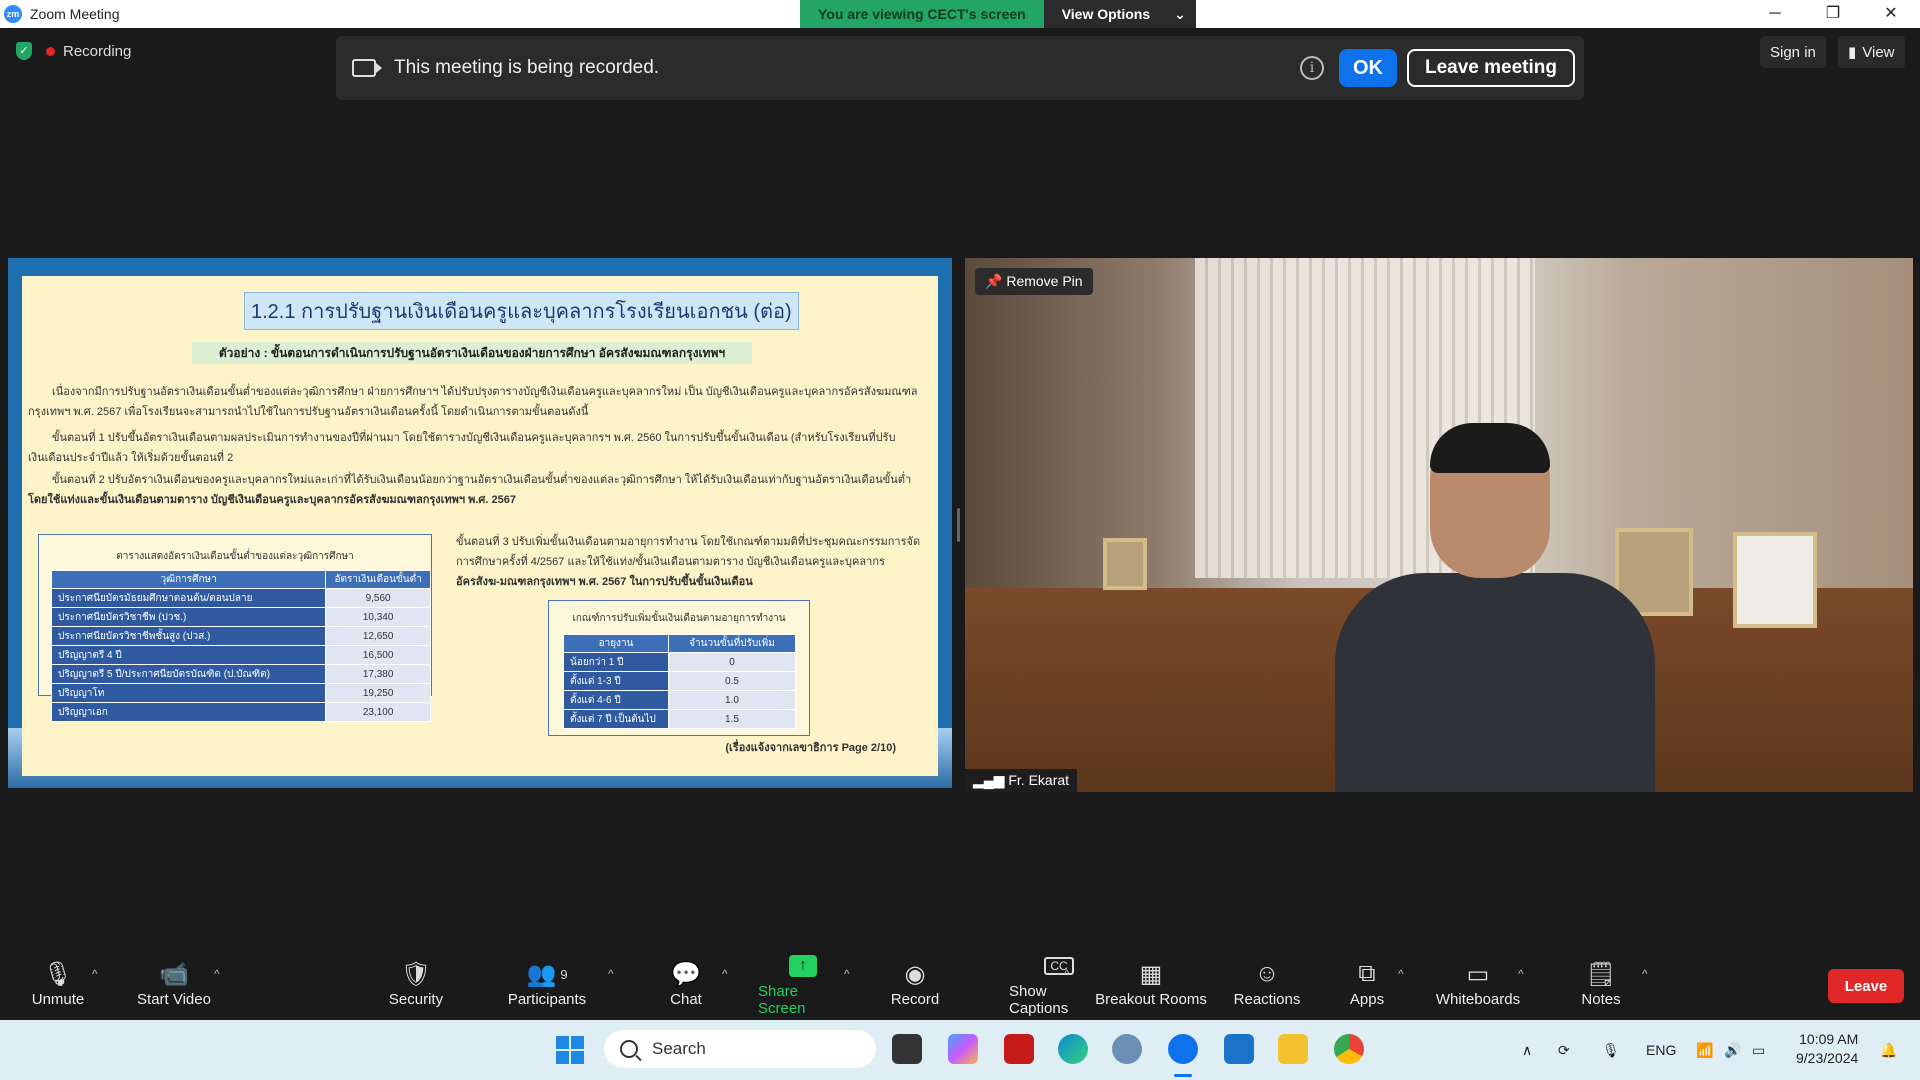 The image size is (1920, 1080). Describe the element at coordinates (1564, 1050) in the screenshot. I see `sync-icon: ⟳` at that location.